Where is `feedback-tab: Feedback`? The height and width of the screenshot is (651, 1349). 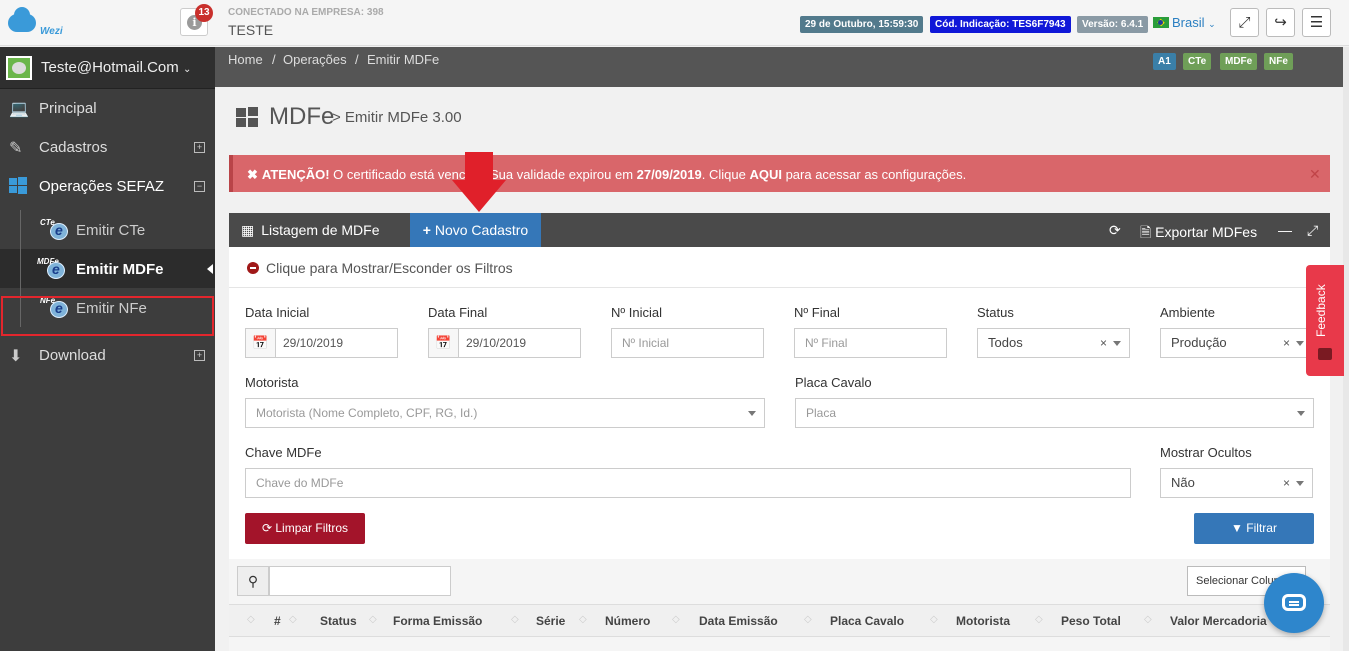 feedback-tab: Feedback is located at coordinates (1325, 320).